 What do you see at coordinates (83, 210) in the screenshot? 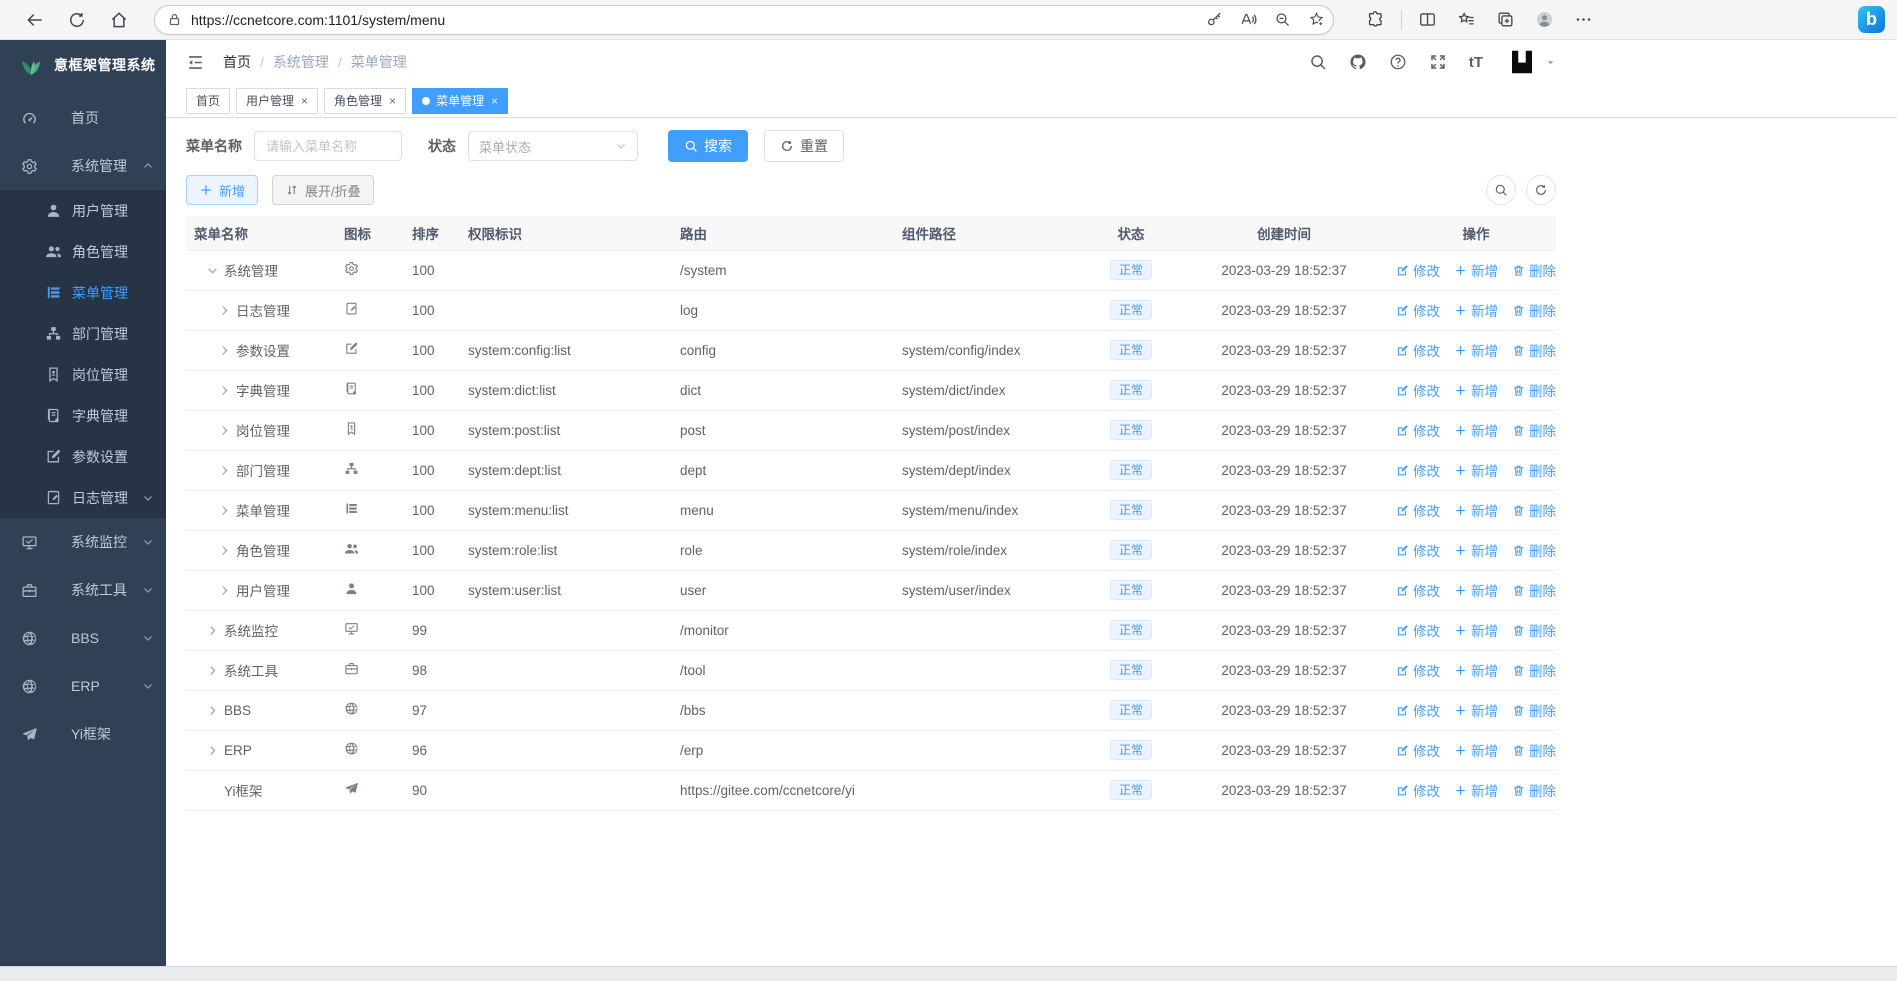
I see `sidebar-item-user: 用户管理` at bounding box center [83, 210].